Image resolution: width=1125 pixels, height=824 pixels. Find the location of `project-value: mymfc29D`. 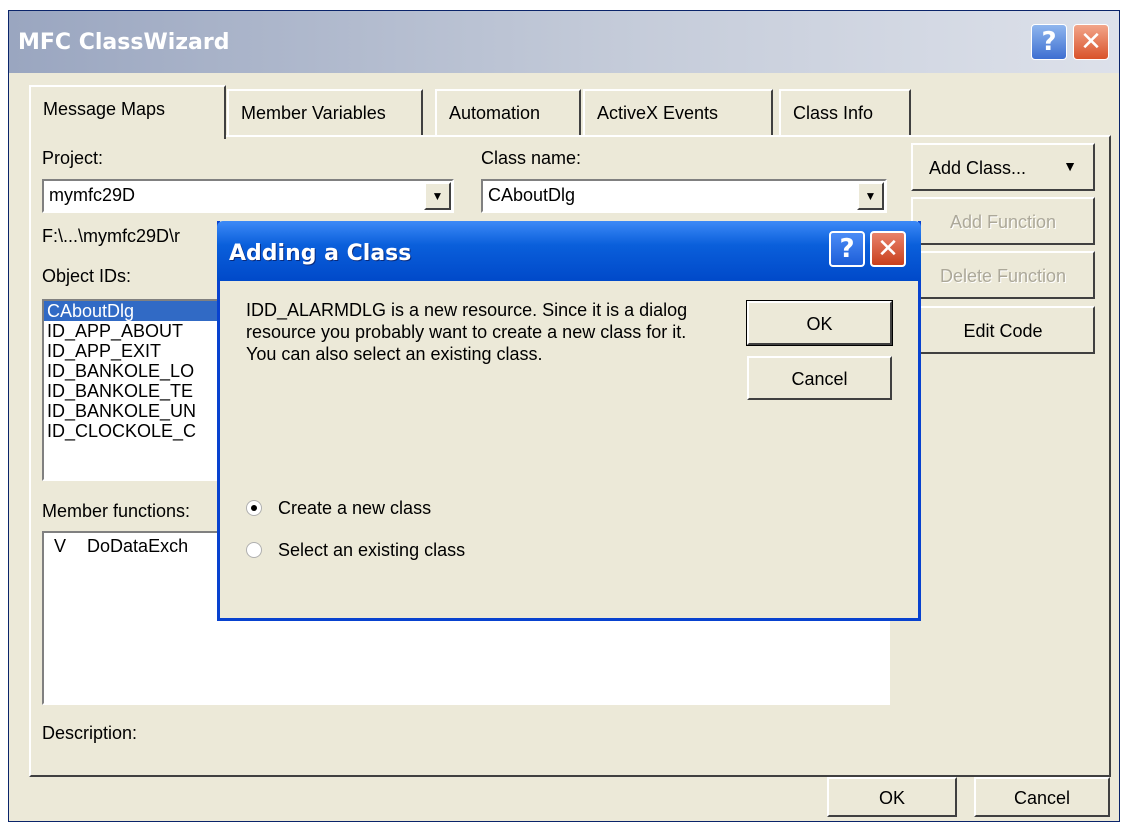

project-value: mymfc29D is located at coordinates (92, 195).